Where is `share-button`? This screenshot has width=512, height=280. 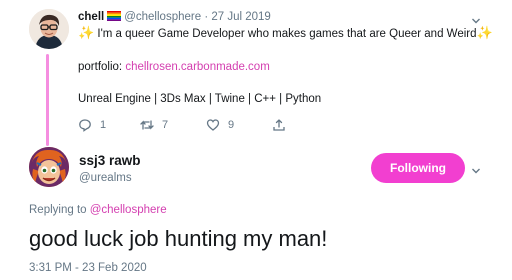
share-button is located at coordinates (279, 125).